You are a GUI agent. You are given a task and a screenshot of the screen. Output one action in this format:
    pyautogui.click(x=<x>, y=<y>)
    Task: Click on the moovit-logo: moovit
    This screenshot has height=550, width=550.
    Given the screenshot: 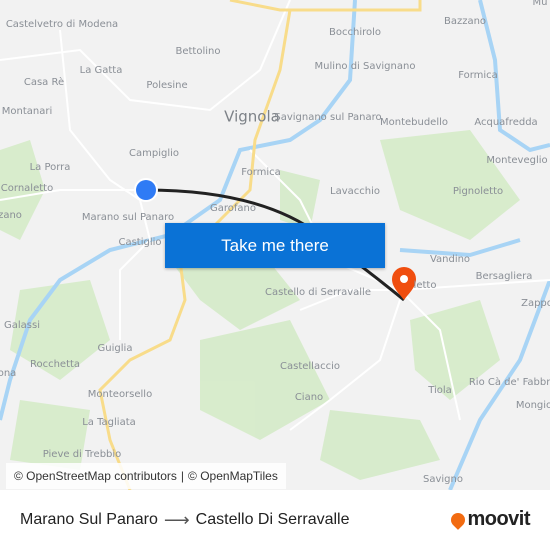 What is the action you would take?
    pyautogui.click(x=489, y=519)
    